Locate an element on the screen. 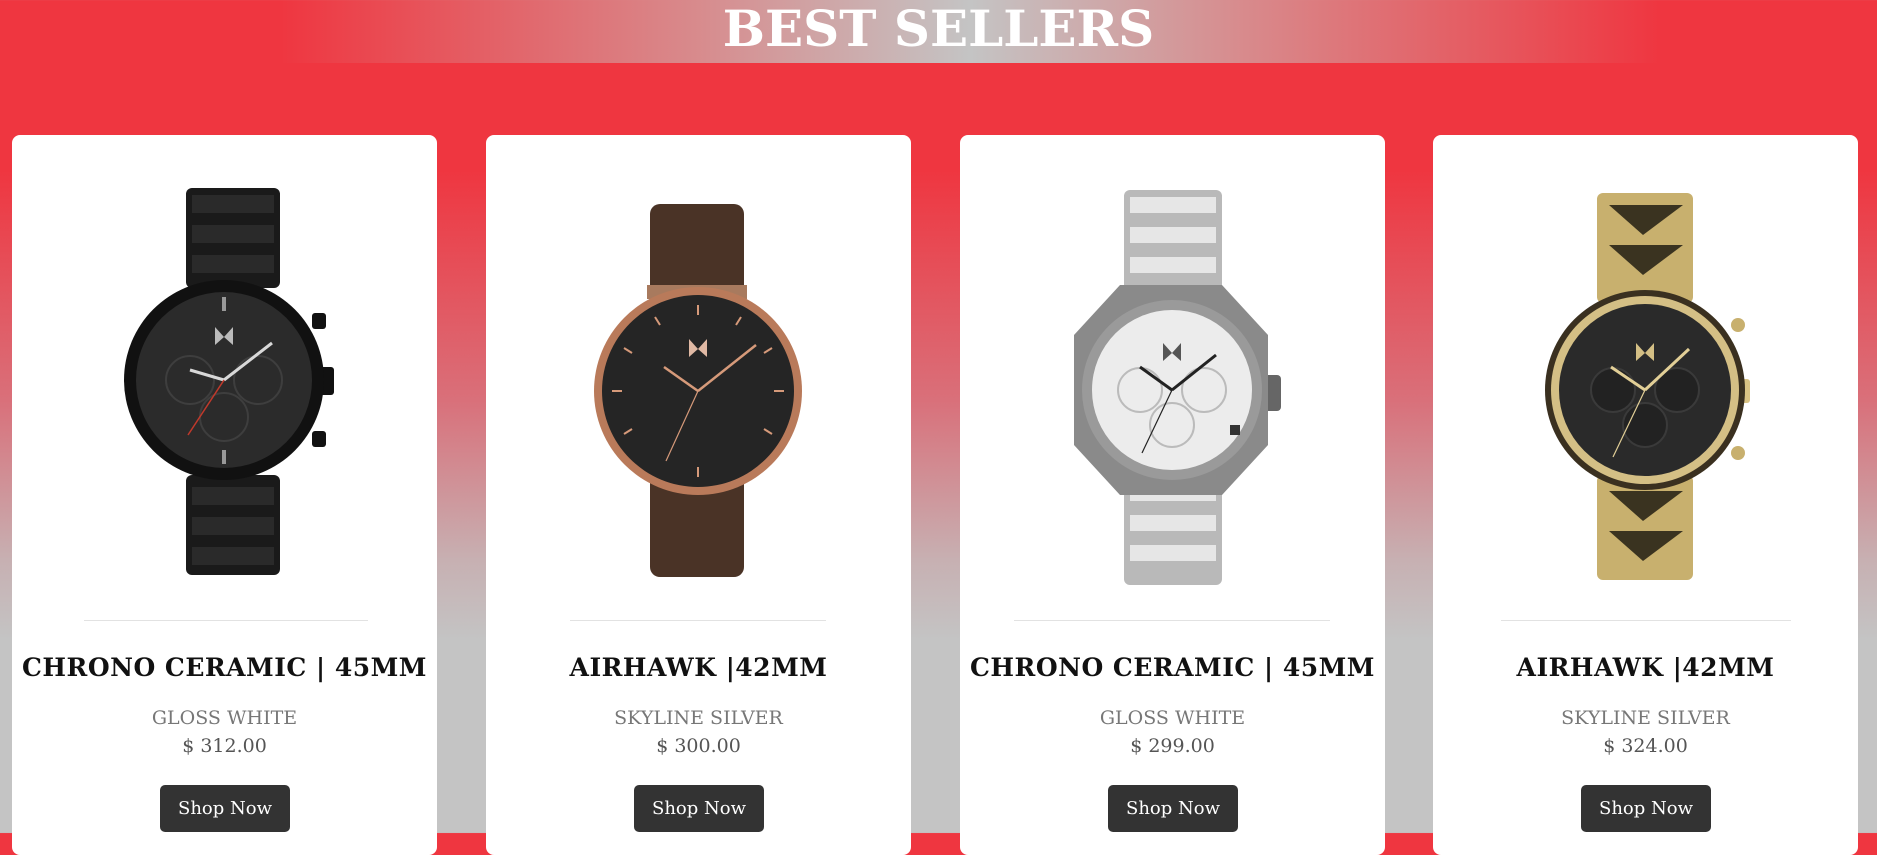 The width and height of the screenshot is (1877, 855). product-price: $ 300.00 is located at coordinates (698, 746).